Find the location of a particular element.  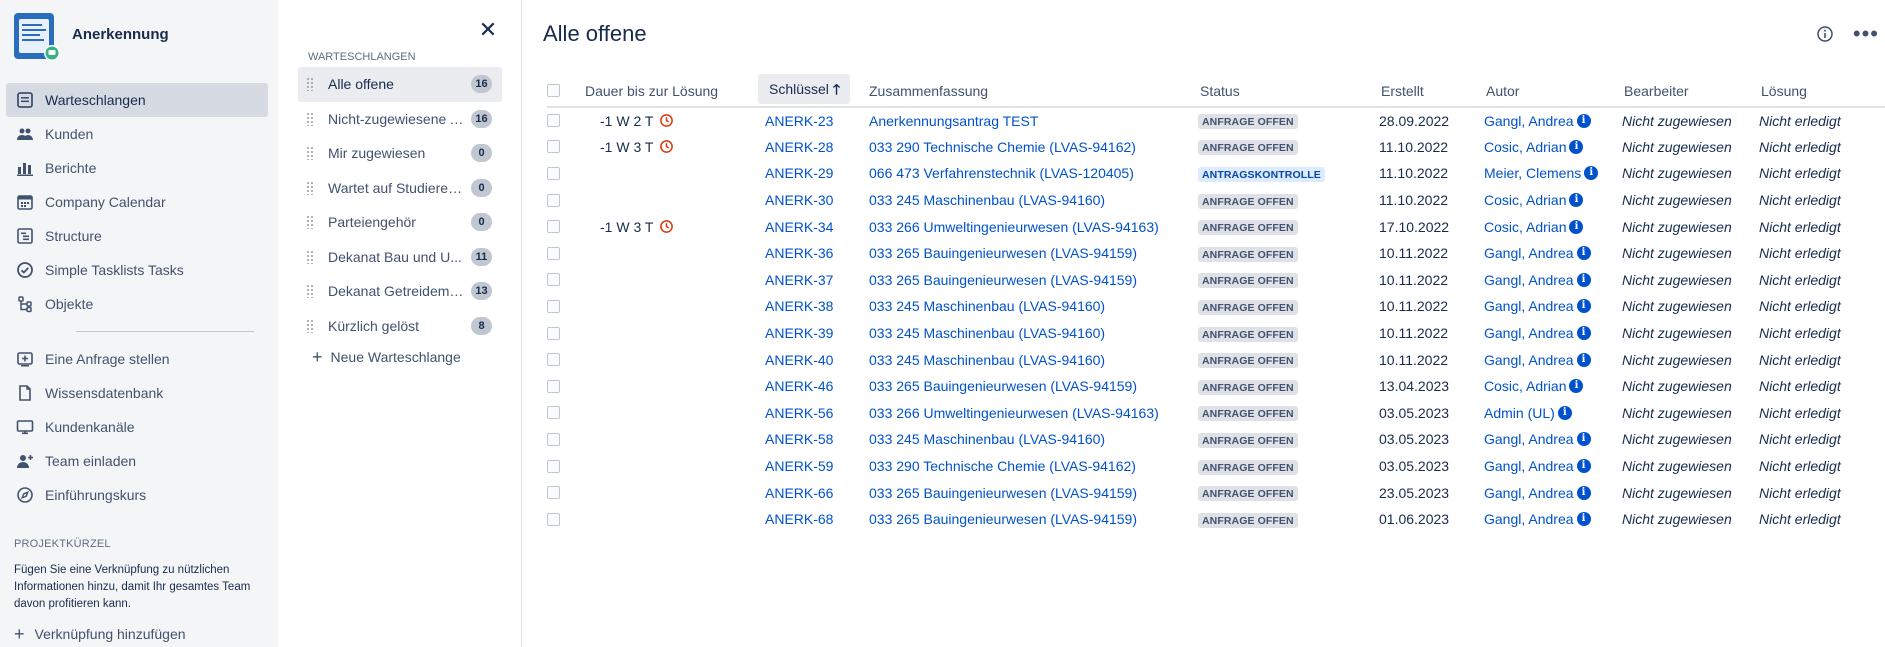

issue-key-link: ANERK-23 is located at coordinates (799, 121).